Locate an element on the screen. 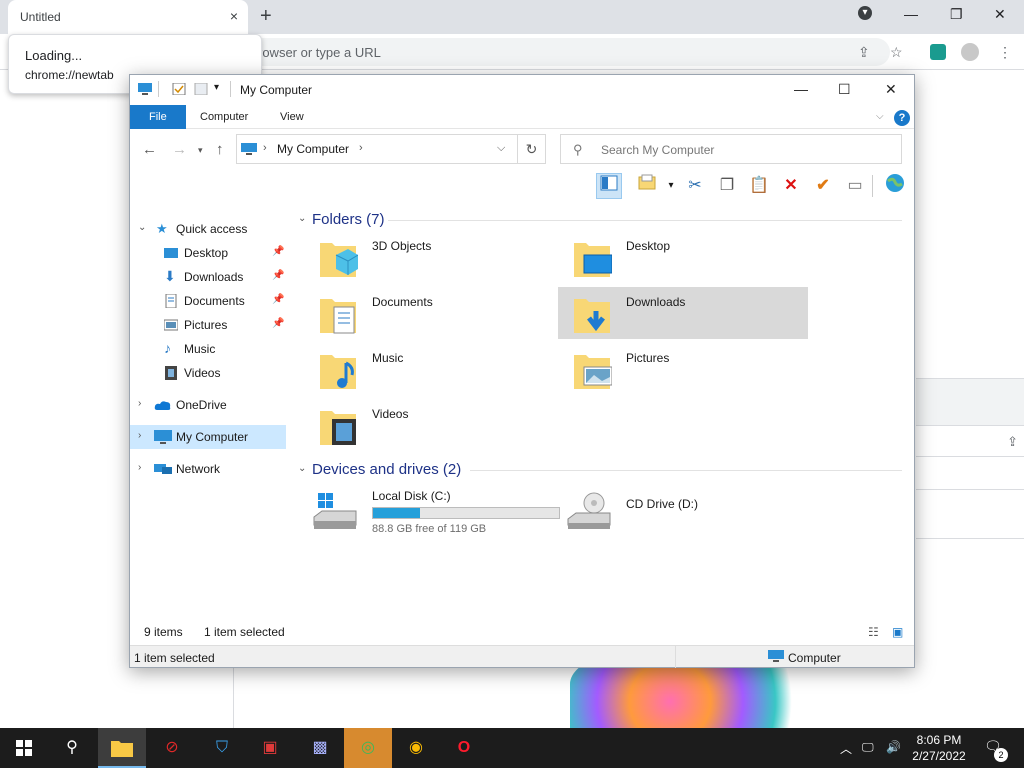  group-header-label: Devices and drives (2) is located at coordinates (387, 469).